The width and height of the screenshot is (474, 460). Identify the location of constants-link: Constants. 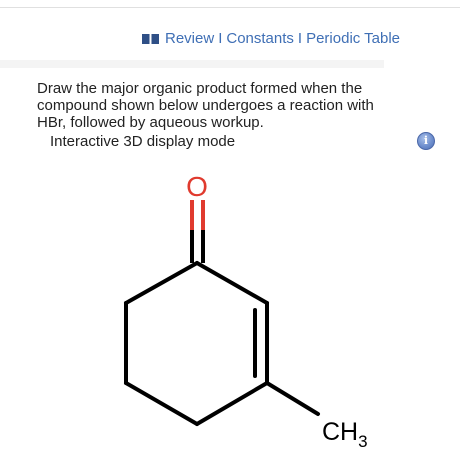
(260, 38).